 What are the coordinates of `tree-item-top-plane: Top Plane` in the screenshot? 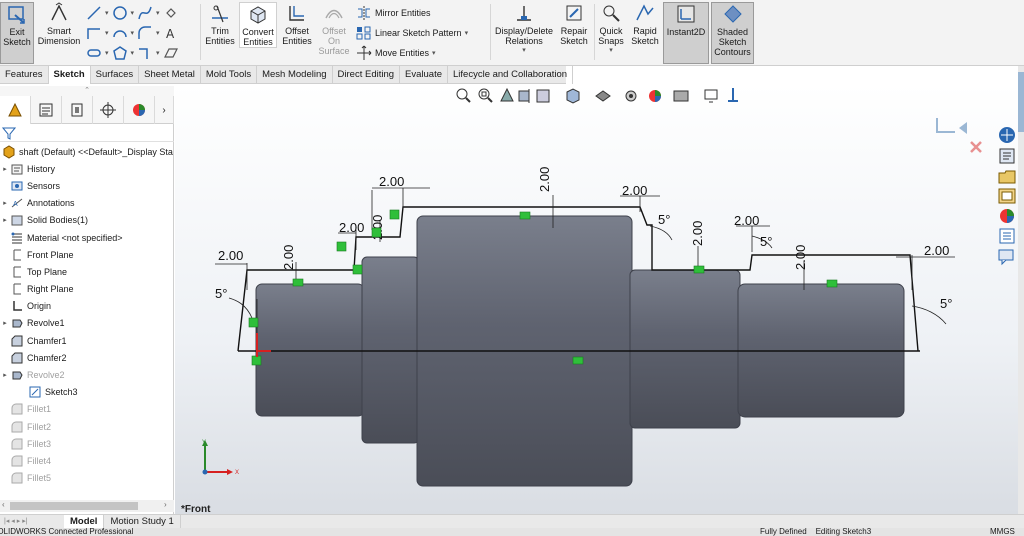 It's located at (87, 271).